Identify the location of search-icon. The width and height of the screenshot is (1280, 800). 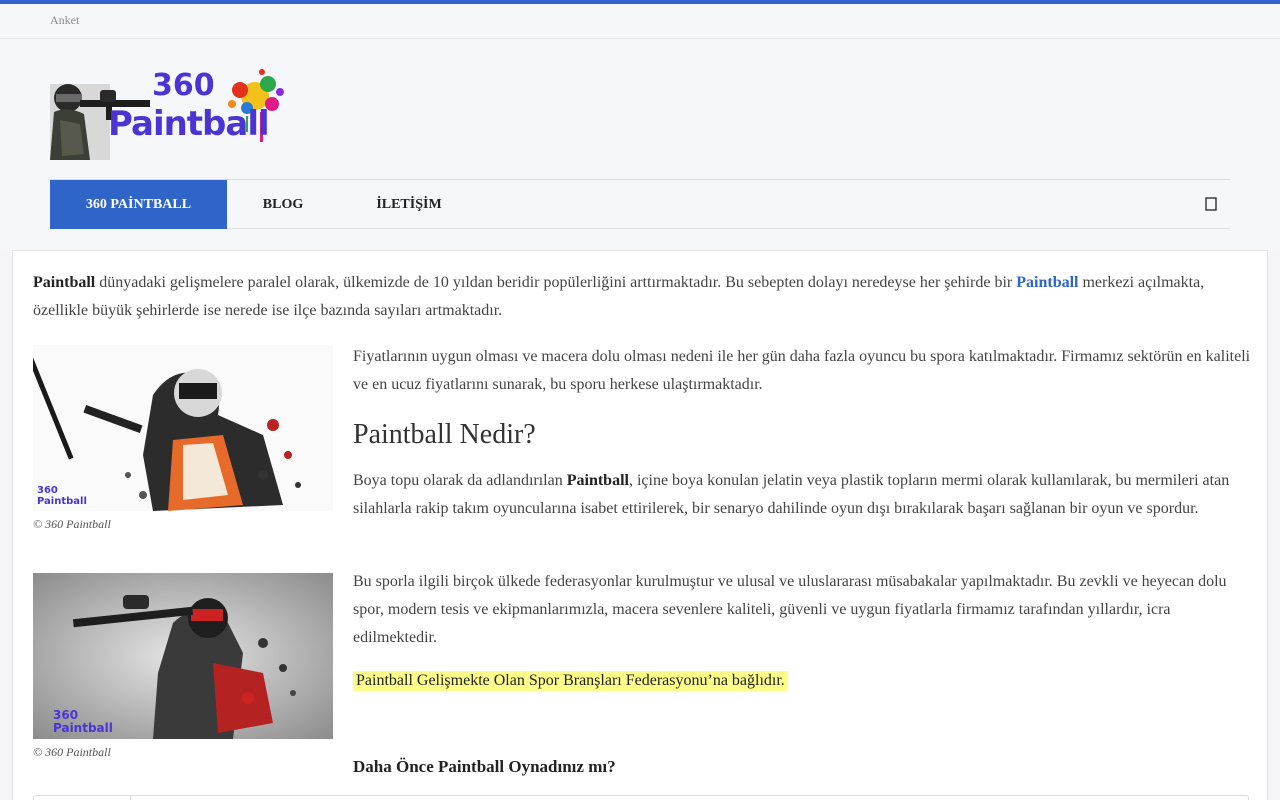
(1211, 204).